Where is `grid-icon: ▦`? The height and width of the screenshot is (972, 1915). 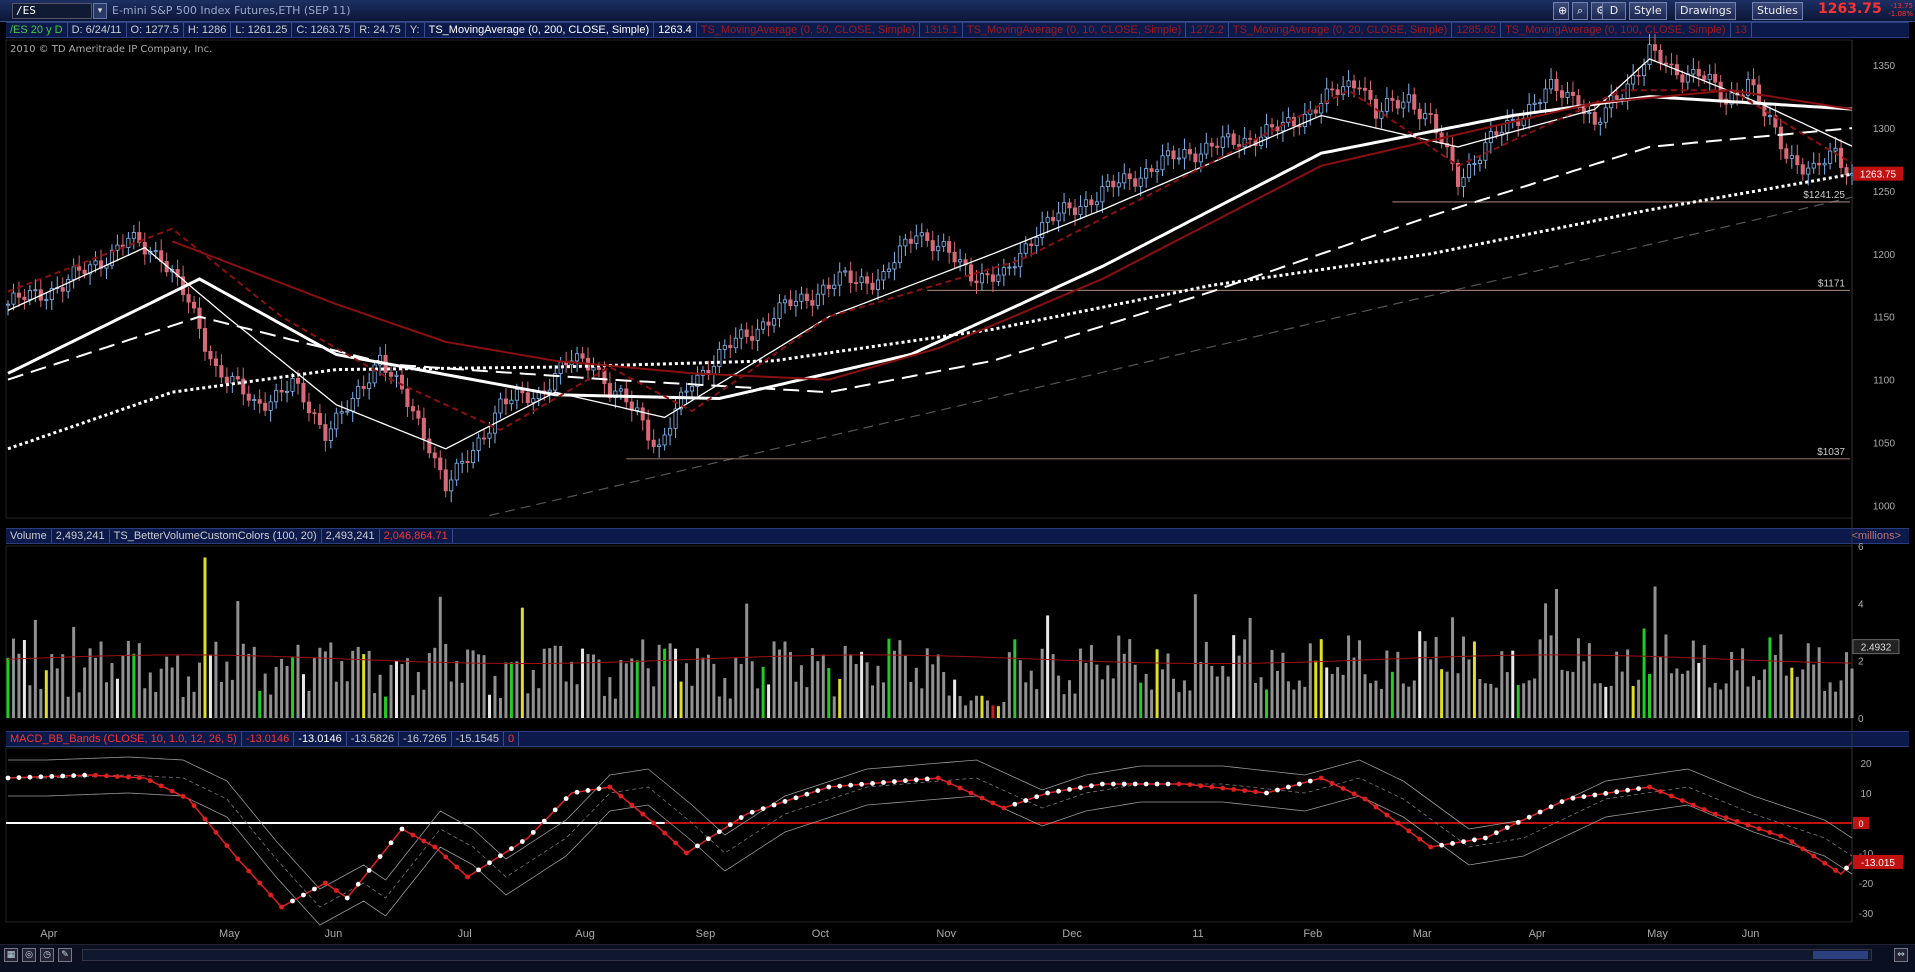 grid-icon: ▦ is located at coordinates (11, 955).